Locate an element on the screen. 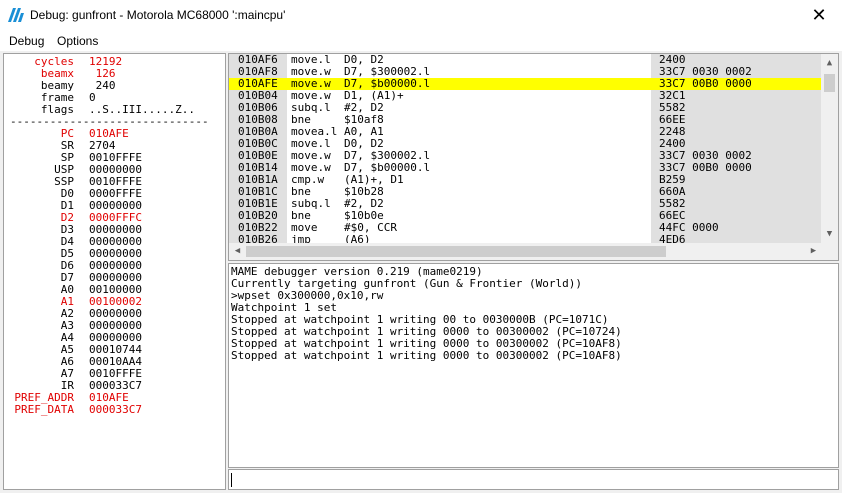  command-input is located at coordinates (533, 479).